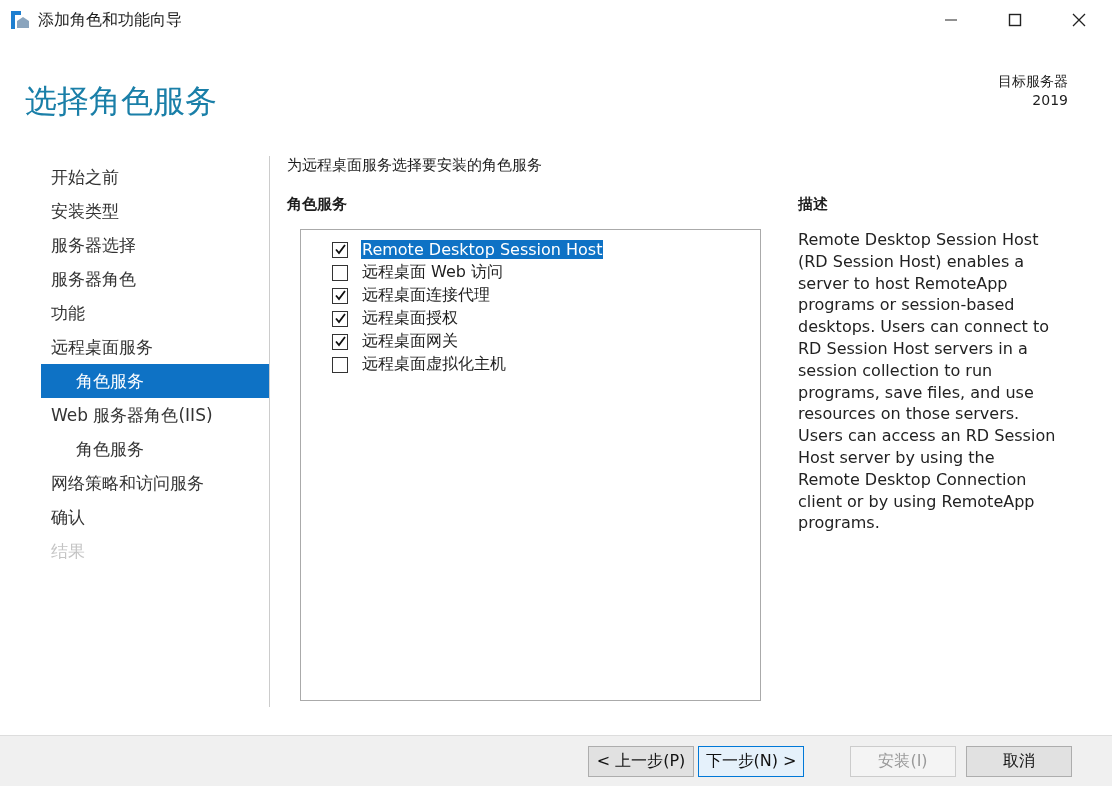 Image resolution: width=1112 pixels, height=786 pixels. What do you see at coordinates (134, 245) in the screenshot?
I see `nav-item: 服务器选择` at bounding box center [134, 245].